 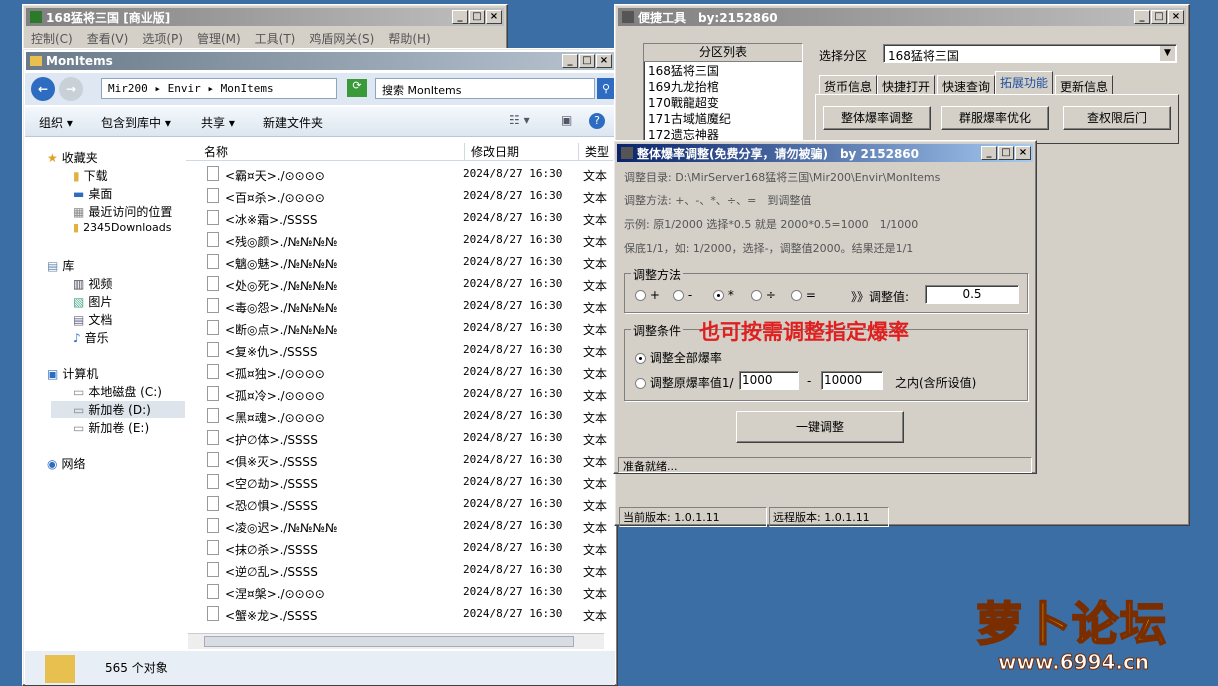 I want to click on menu-view: 查看(V), so click(x=108, y=38).